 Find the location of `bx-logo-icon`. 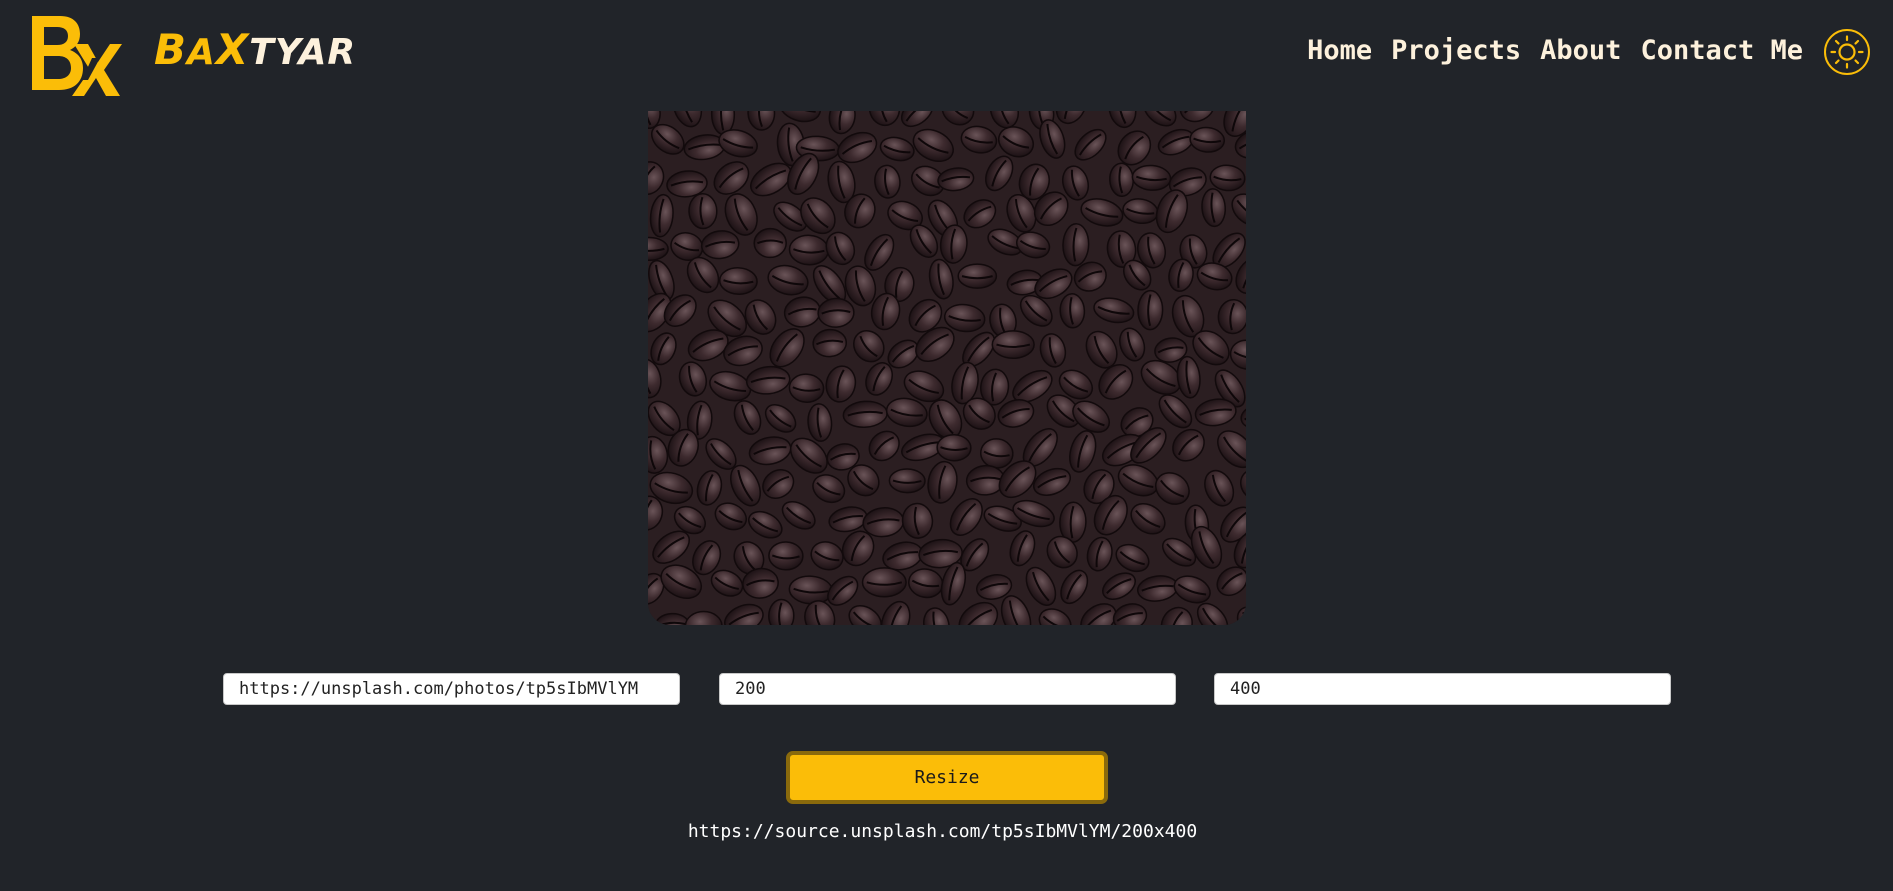

bx-logo-icon is located at coordinates (76, 55).